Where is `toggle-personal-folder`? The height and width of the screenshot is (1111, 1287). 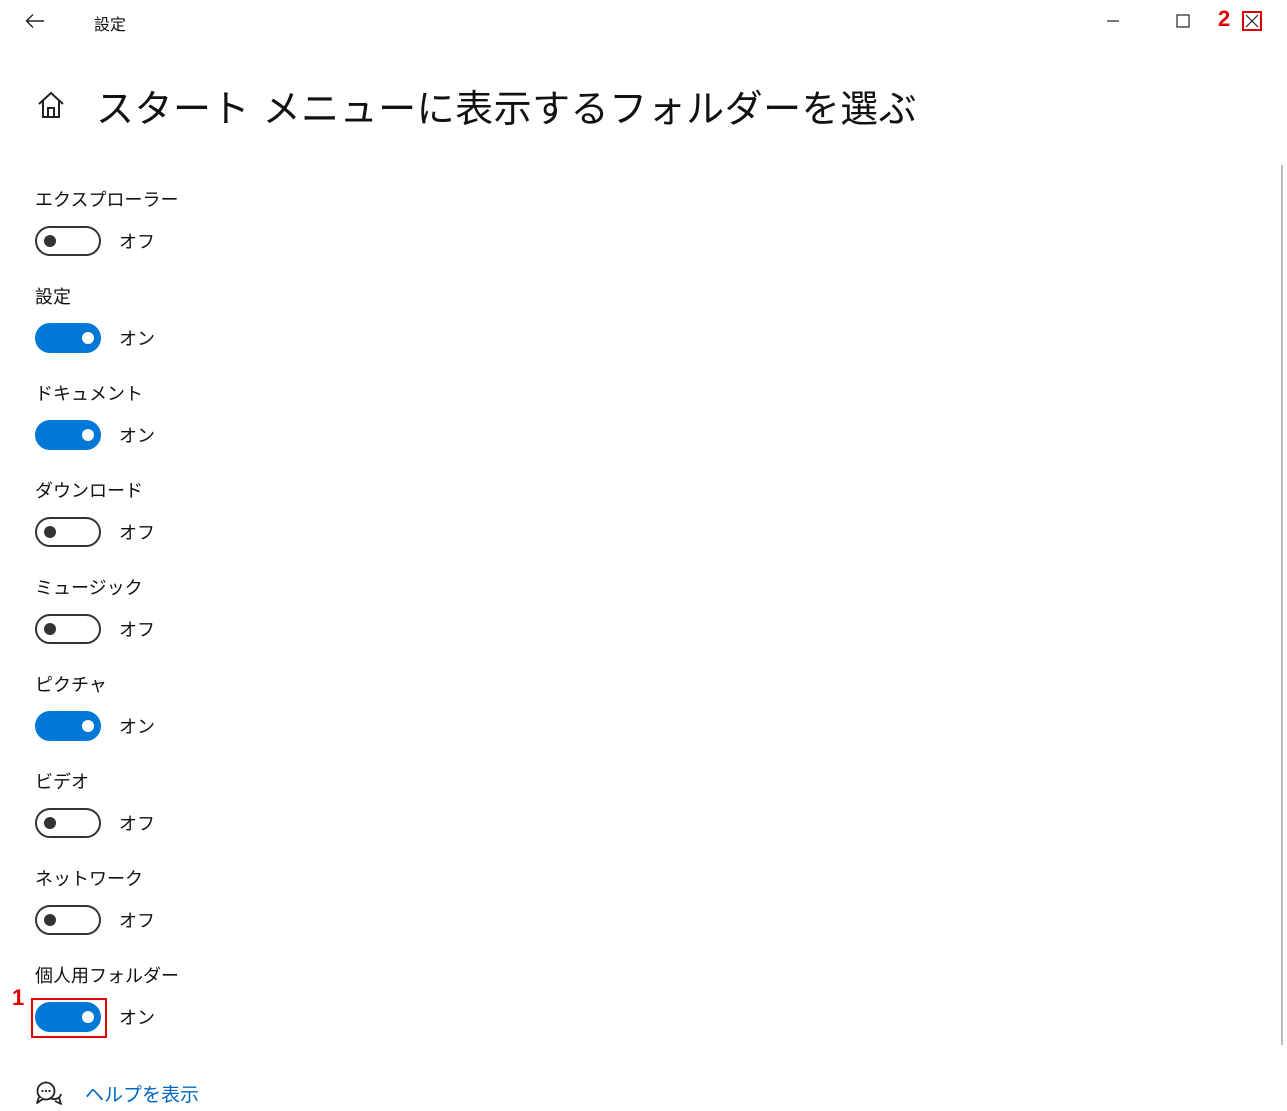
toggle-personal-folder is located at coordinates (69, 1018).